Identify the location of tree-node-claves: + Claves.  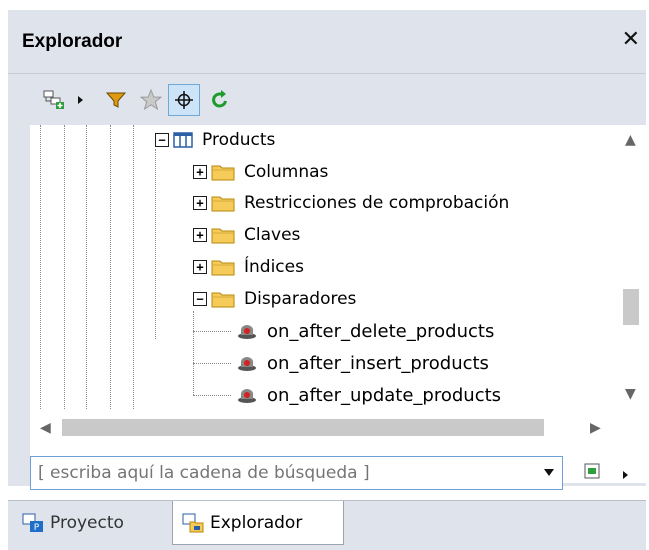
(246, 235).